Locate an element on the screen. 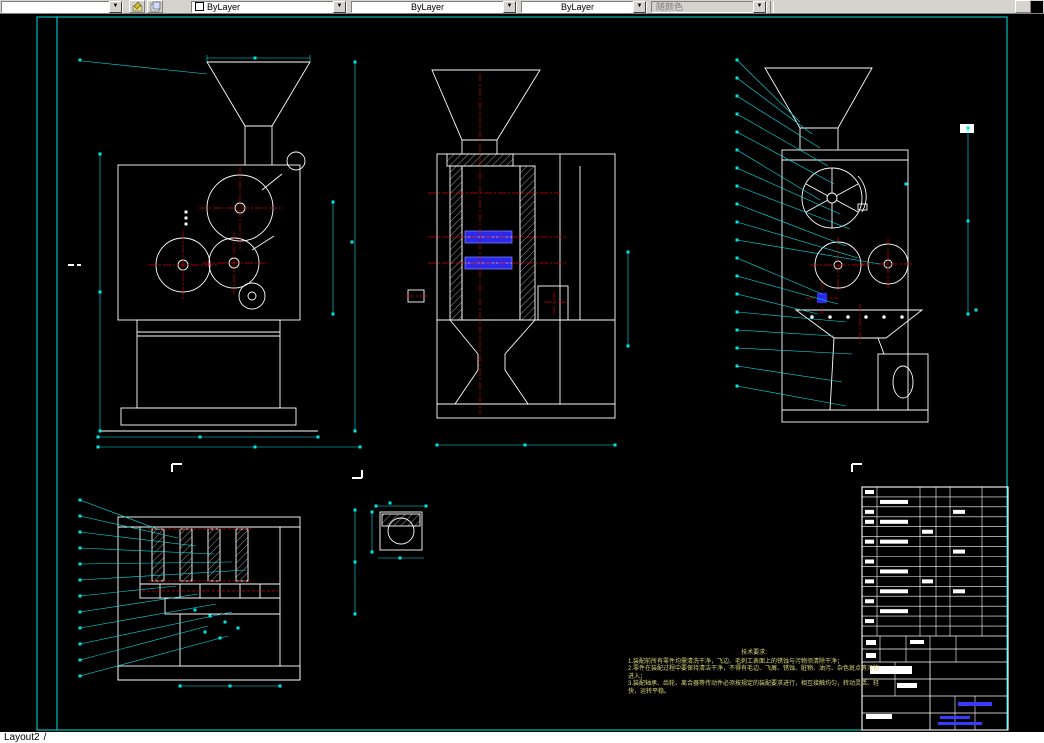  side-view-selected-grip is located at coordinates (822, 298).